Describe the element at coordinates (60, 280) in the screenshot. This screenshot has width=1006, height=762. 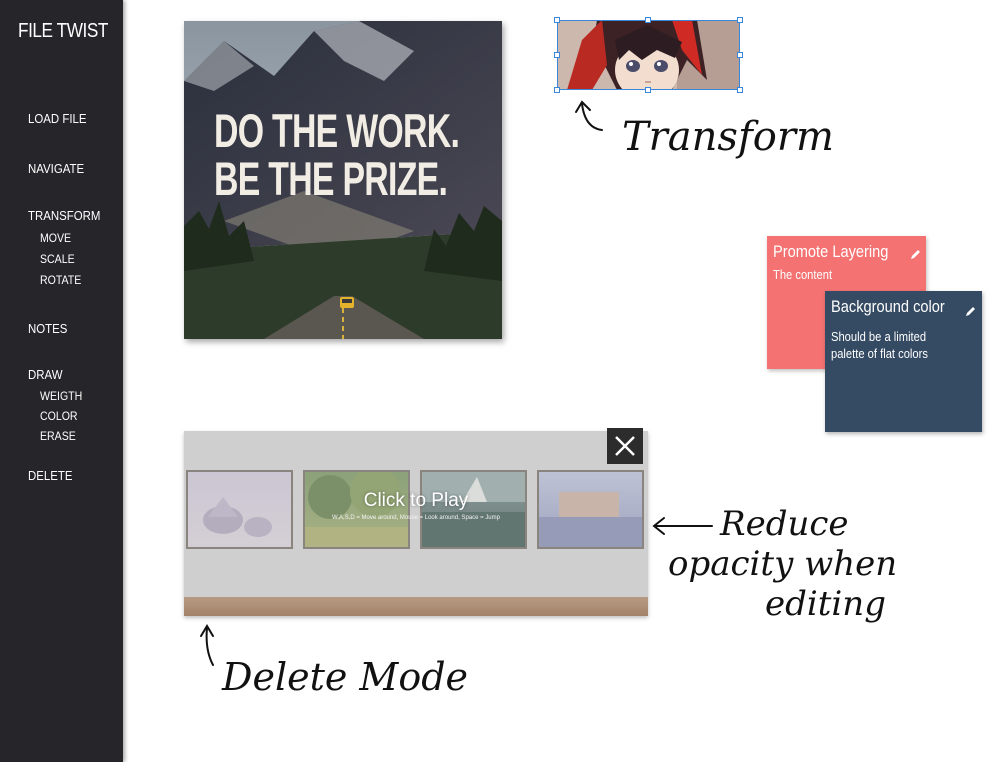
I see `menu-transform-rotate: ROTATE` at that location.